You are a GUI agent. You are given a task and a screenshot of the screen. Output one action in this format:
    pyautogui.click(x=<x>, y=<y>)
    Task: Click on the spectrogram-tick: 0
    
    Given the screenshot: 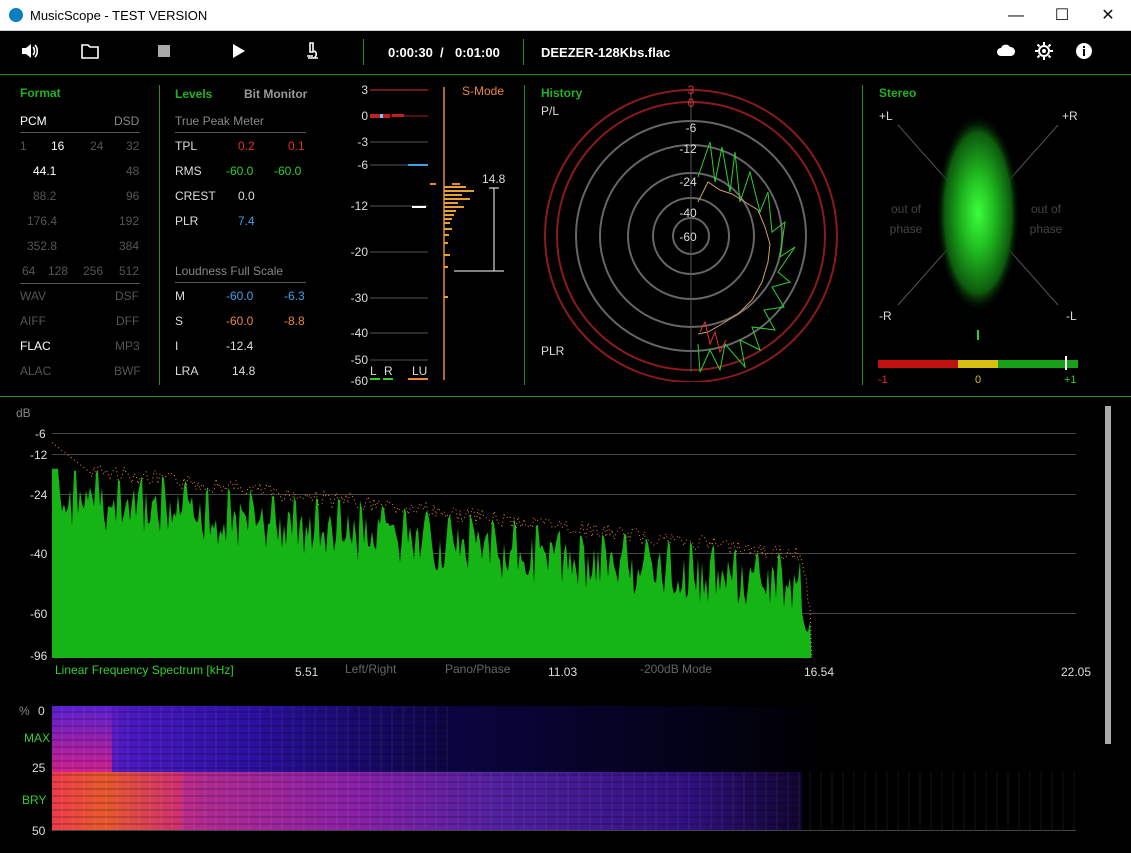 What is the action you would take?
    pyautogui.click(x=41, y=711)
    